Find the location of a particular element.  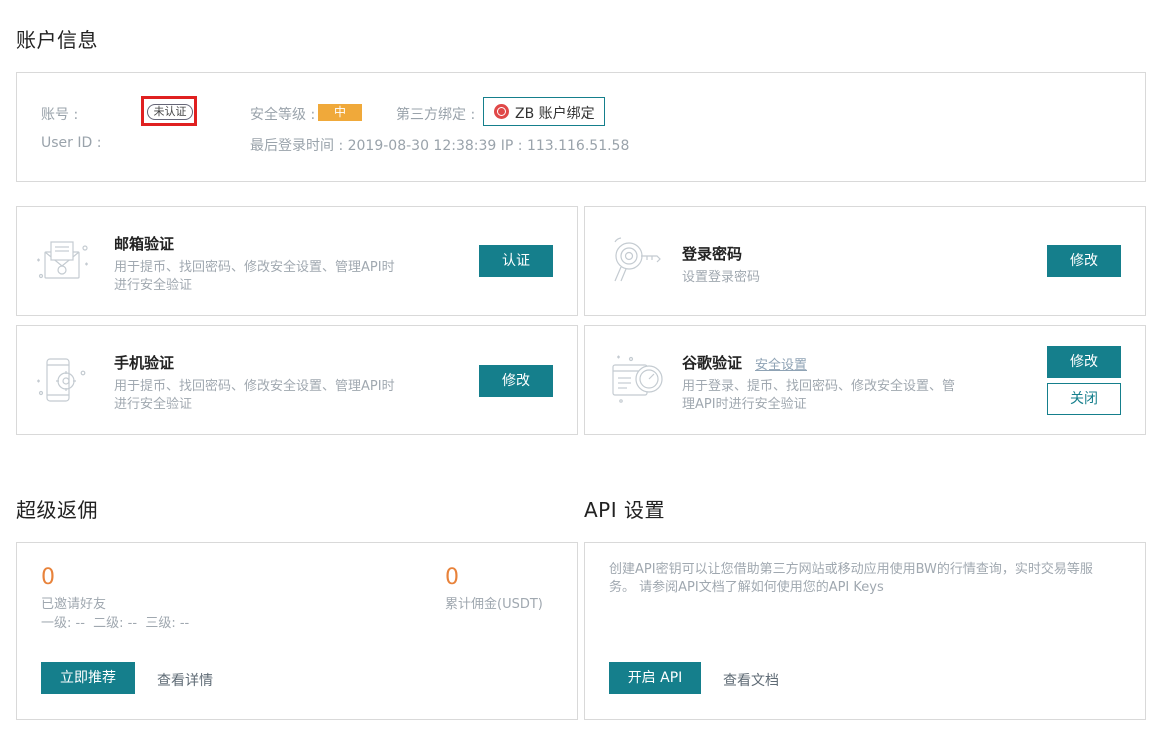

login-password-modify-button: 修改 is located at coordinates (1084, 261).